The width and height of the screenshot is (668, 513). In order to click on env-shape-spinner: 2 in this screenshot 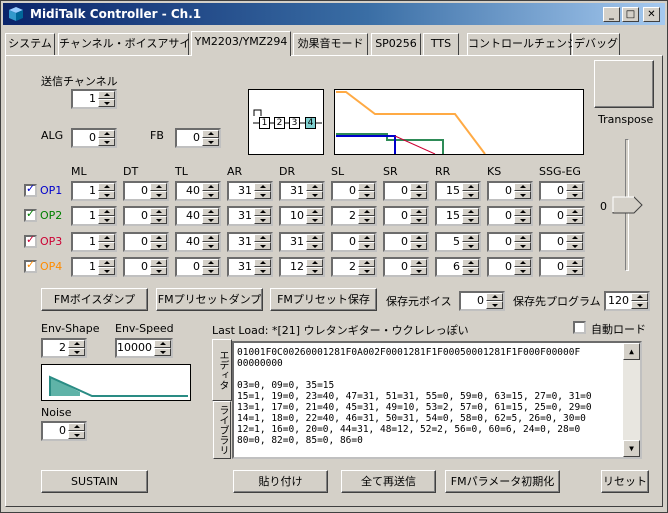, I will do `click(64, 348)`.